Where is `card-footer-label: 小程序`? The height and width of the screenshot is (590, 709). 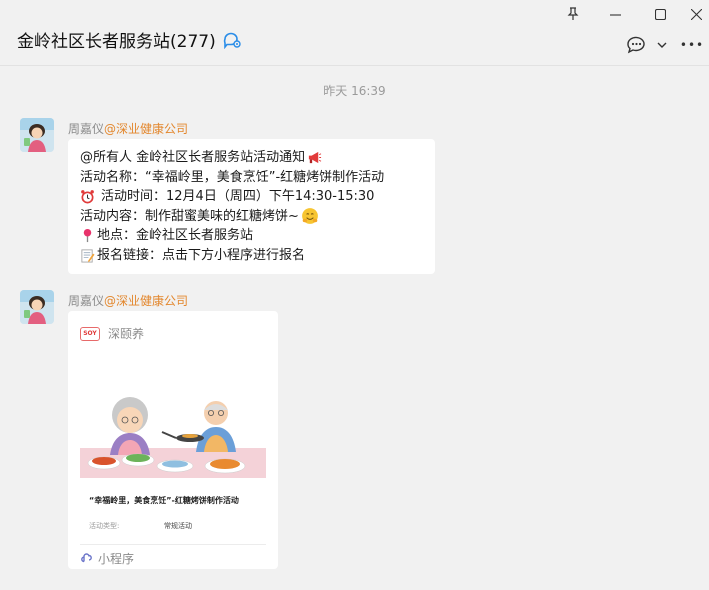 card-footer-label: 小程序 is located at coordinates (116, 559).